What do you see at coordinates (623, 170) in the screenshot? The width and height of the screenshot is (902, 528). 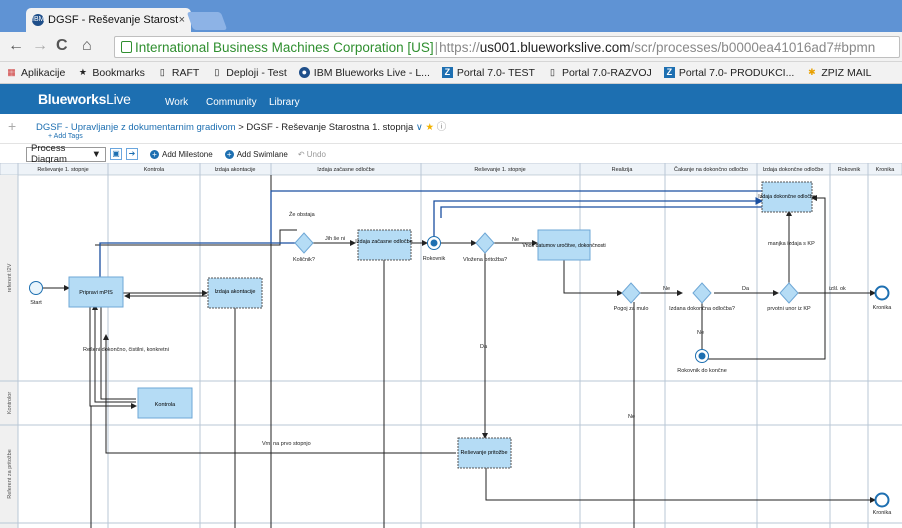 I see `milestone-header: Realizija` at bounding box center [623, 170].